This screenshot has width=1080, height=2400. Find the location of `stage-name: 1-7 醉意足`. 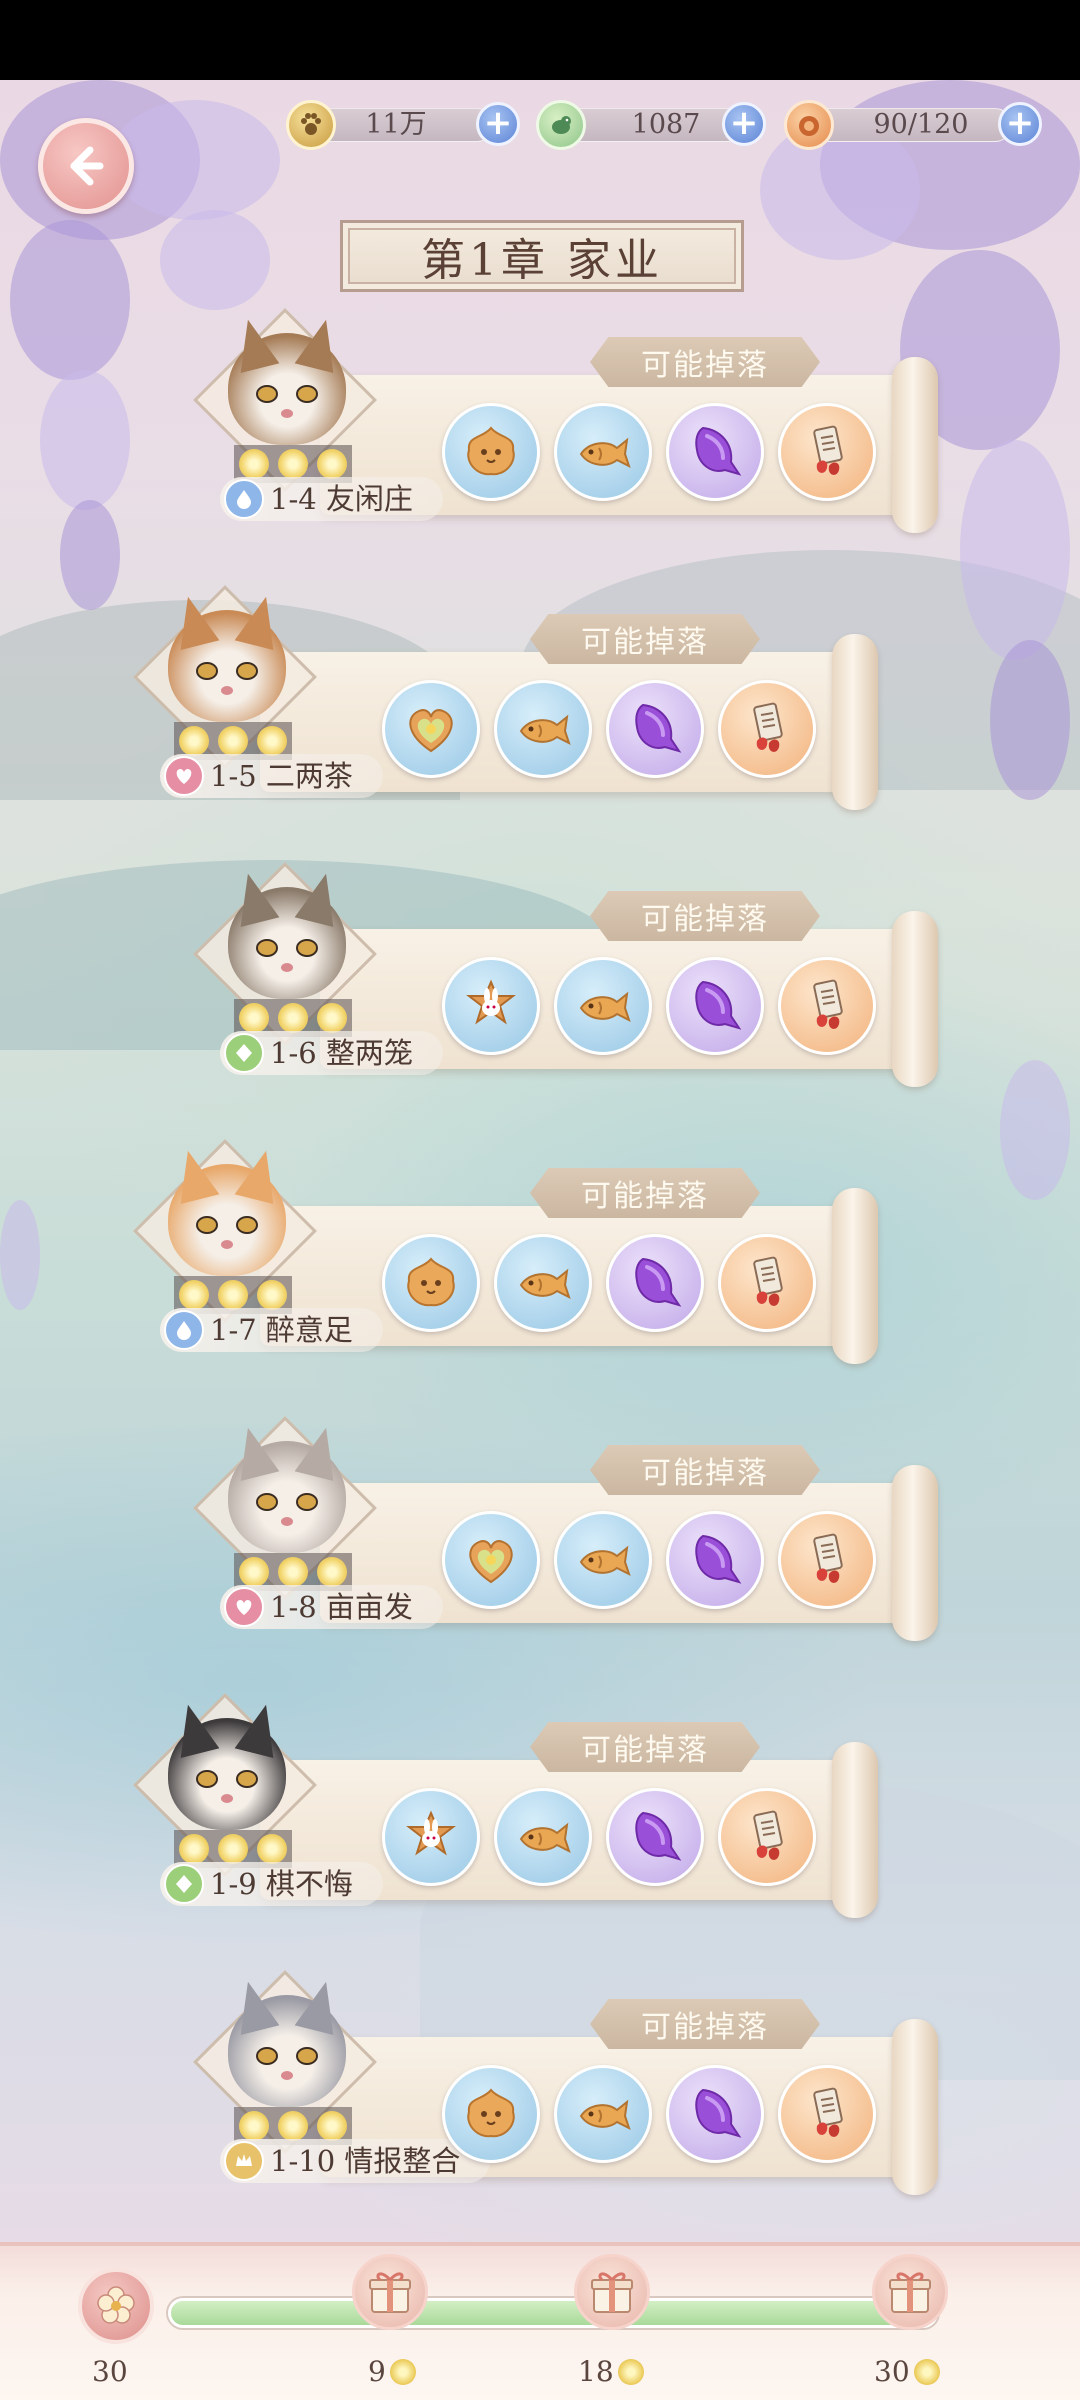

stage-name: 1-7 醉意足 is located at coordinates (271, 1330).